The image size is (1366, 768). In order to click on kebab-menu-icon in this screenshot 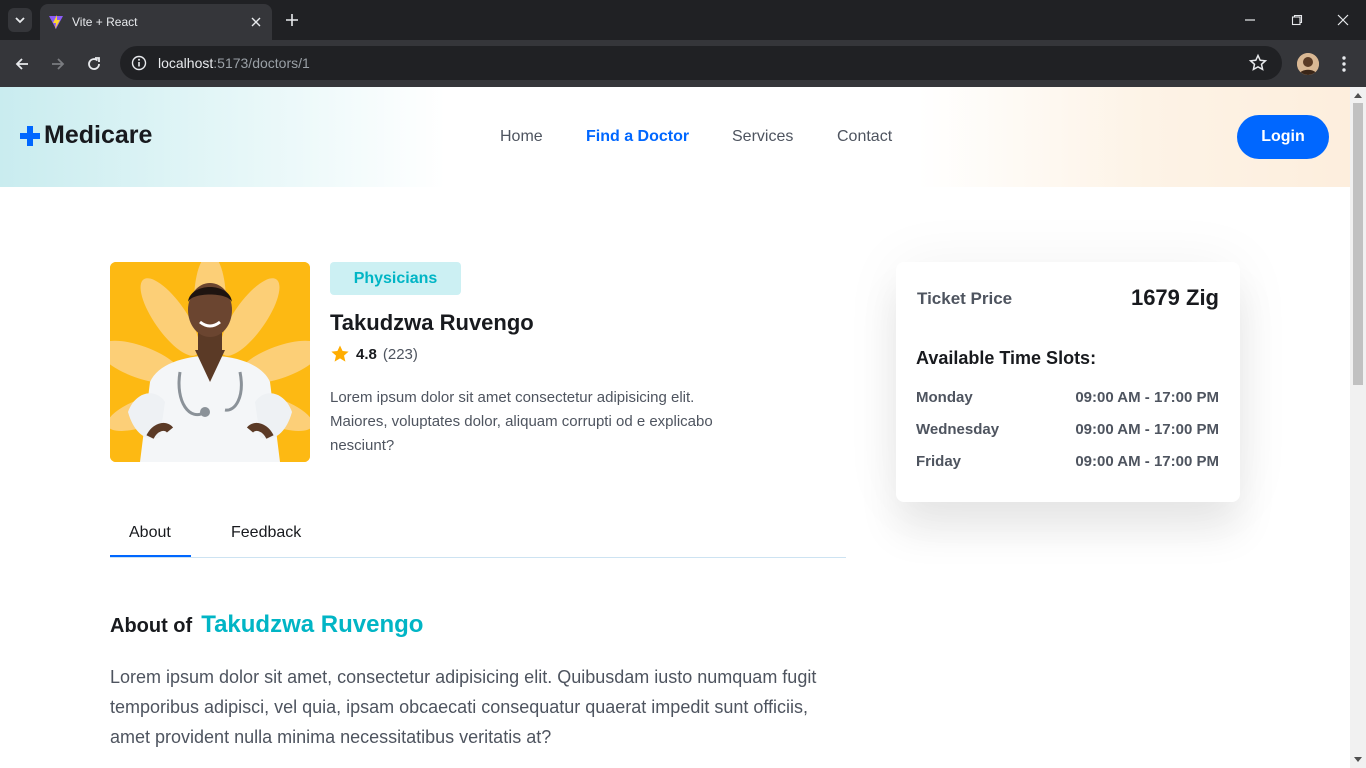, I will do `click(1344, 64)`.